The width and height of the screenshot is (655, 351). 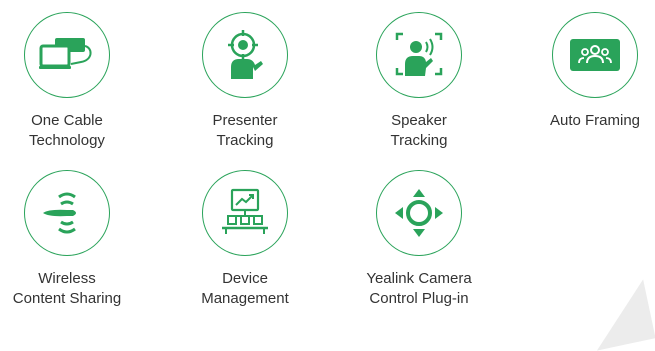 I want to click on cable-laptop-icon, so click(x=65, y=53).